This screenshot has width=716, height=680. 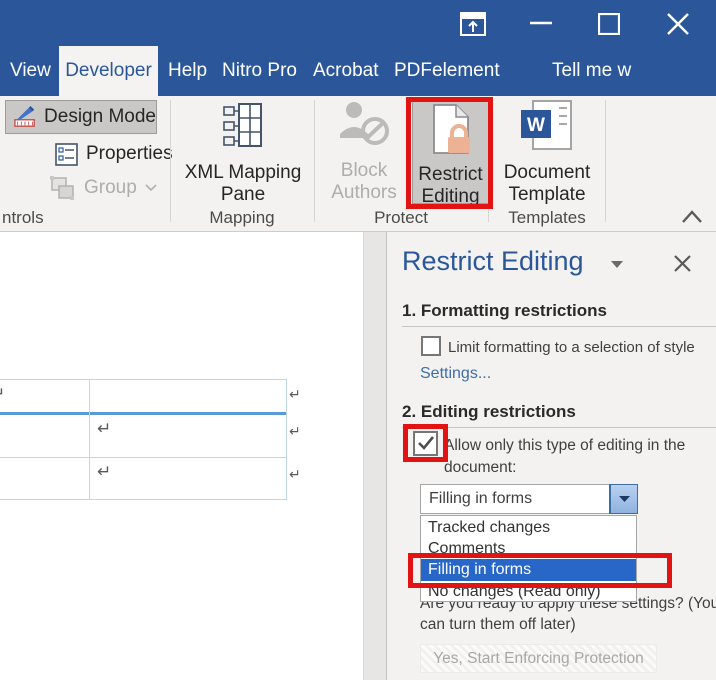 I want to click on xml-mapping-pane-button: XML Mapping Pane, so click(x=243, y=152).